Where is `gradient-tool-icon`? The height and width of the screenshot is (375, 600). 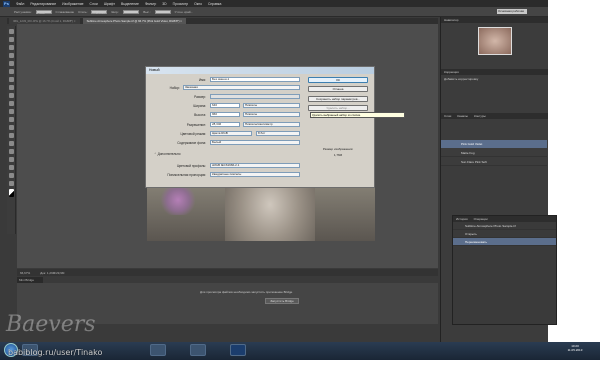
gradient-tool-icon is located at coordinates (11, 119).